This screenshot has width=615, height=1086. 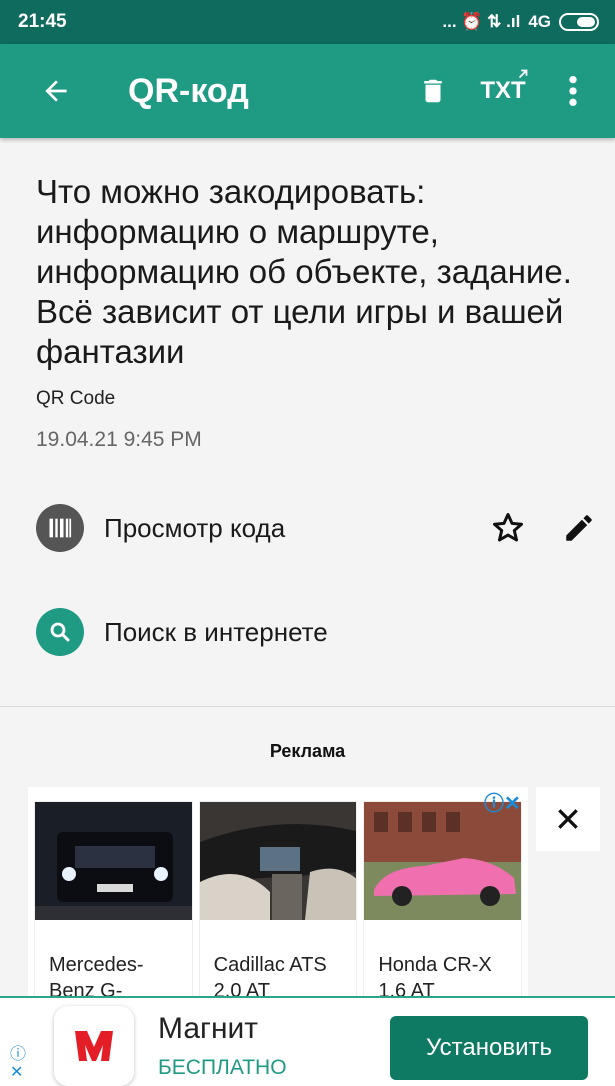 What do you see at coordinates (443, 861) in the screenshot?
I see `pink-coupe-photo` at bounding box center [443, 861].